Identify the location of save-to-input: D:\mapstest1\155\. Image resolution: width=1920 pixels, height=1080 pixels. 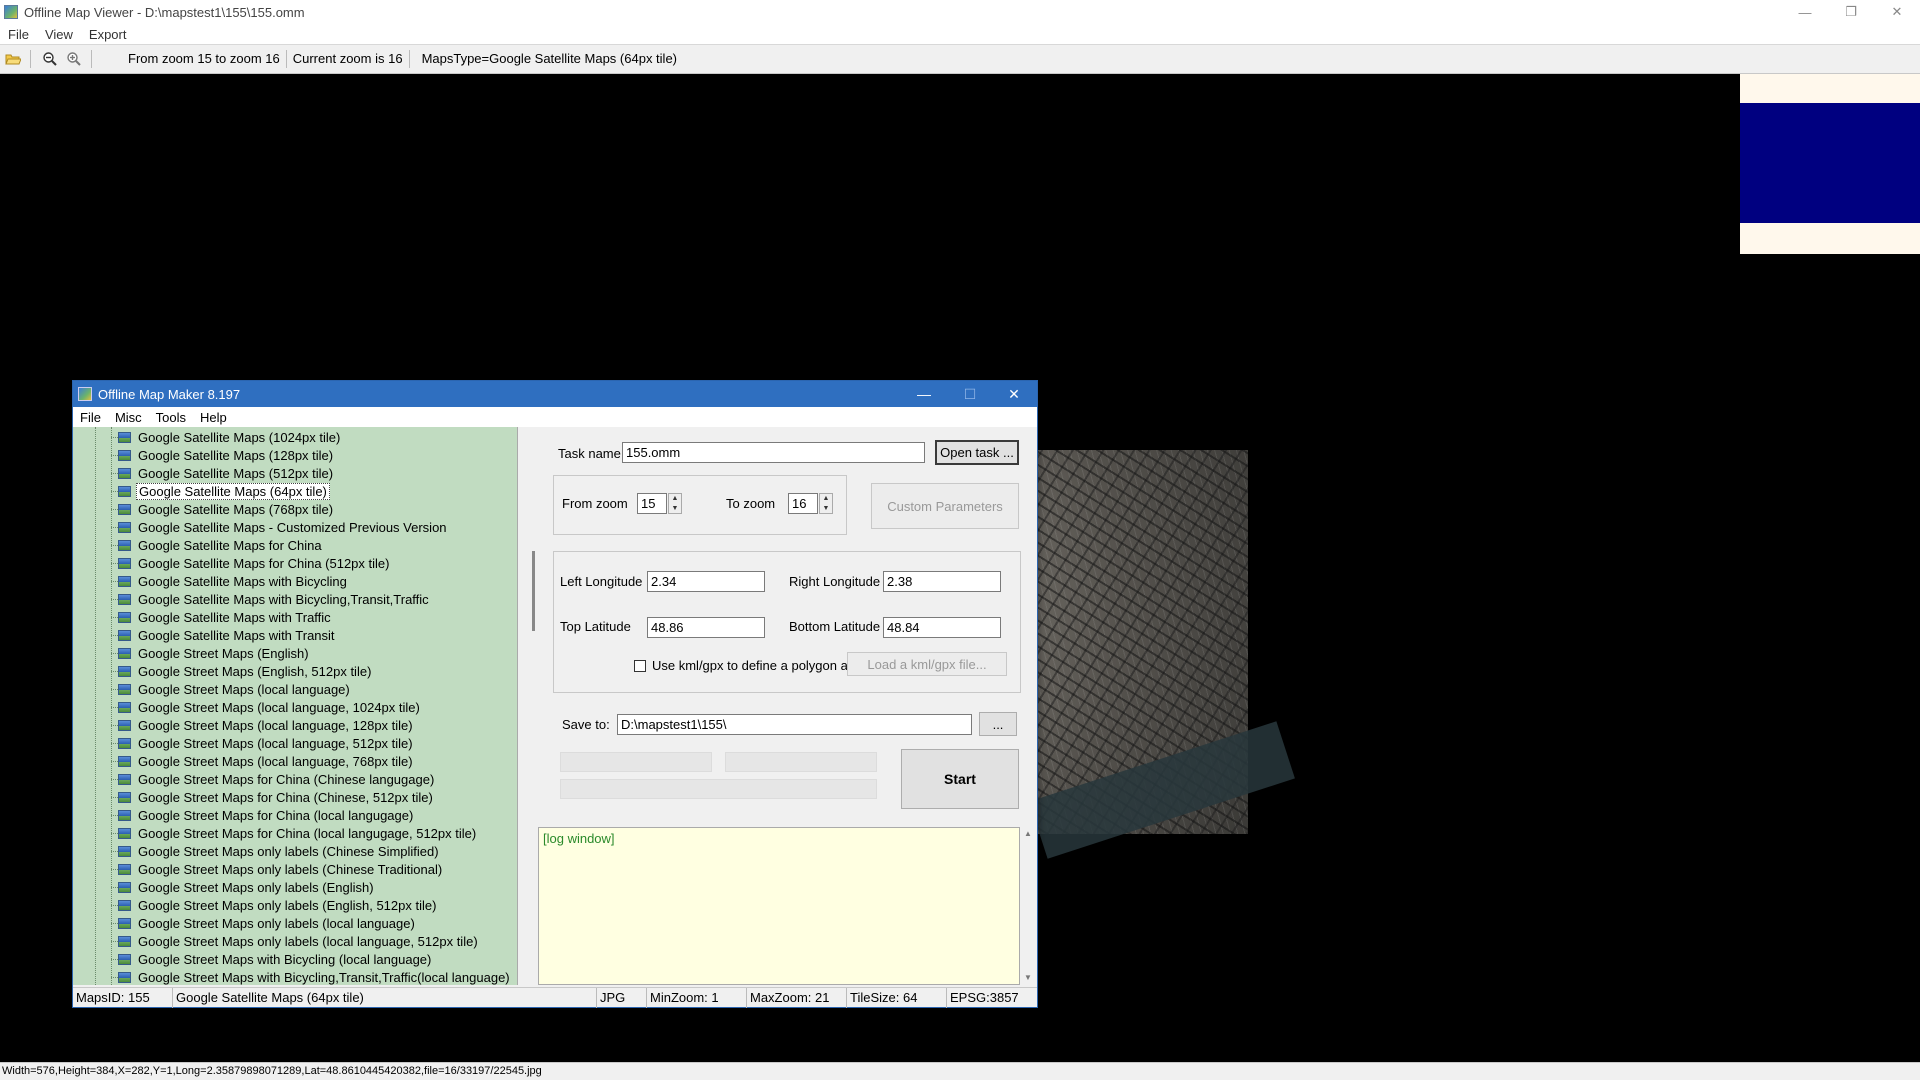
(794, 724).